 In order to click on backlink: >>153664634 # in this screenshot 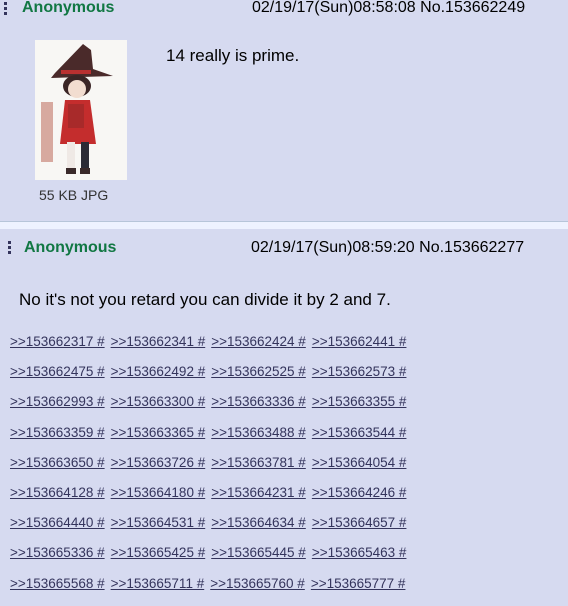, I will do `click(258, 522)`.